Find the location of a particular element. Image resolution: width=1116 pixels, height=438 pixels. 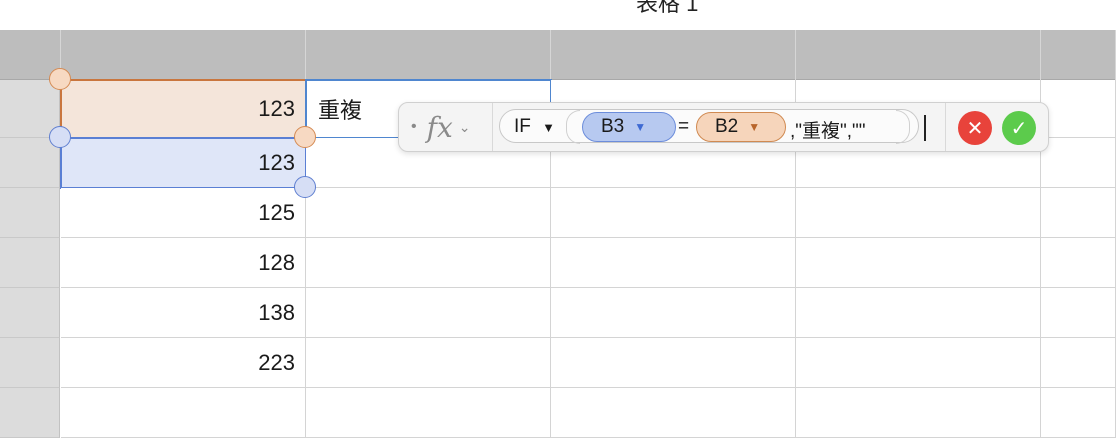

range-handle-b3-top-left is located at coordinates (60, 137).